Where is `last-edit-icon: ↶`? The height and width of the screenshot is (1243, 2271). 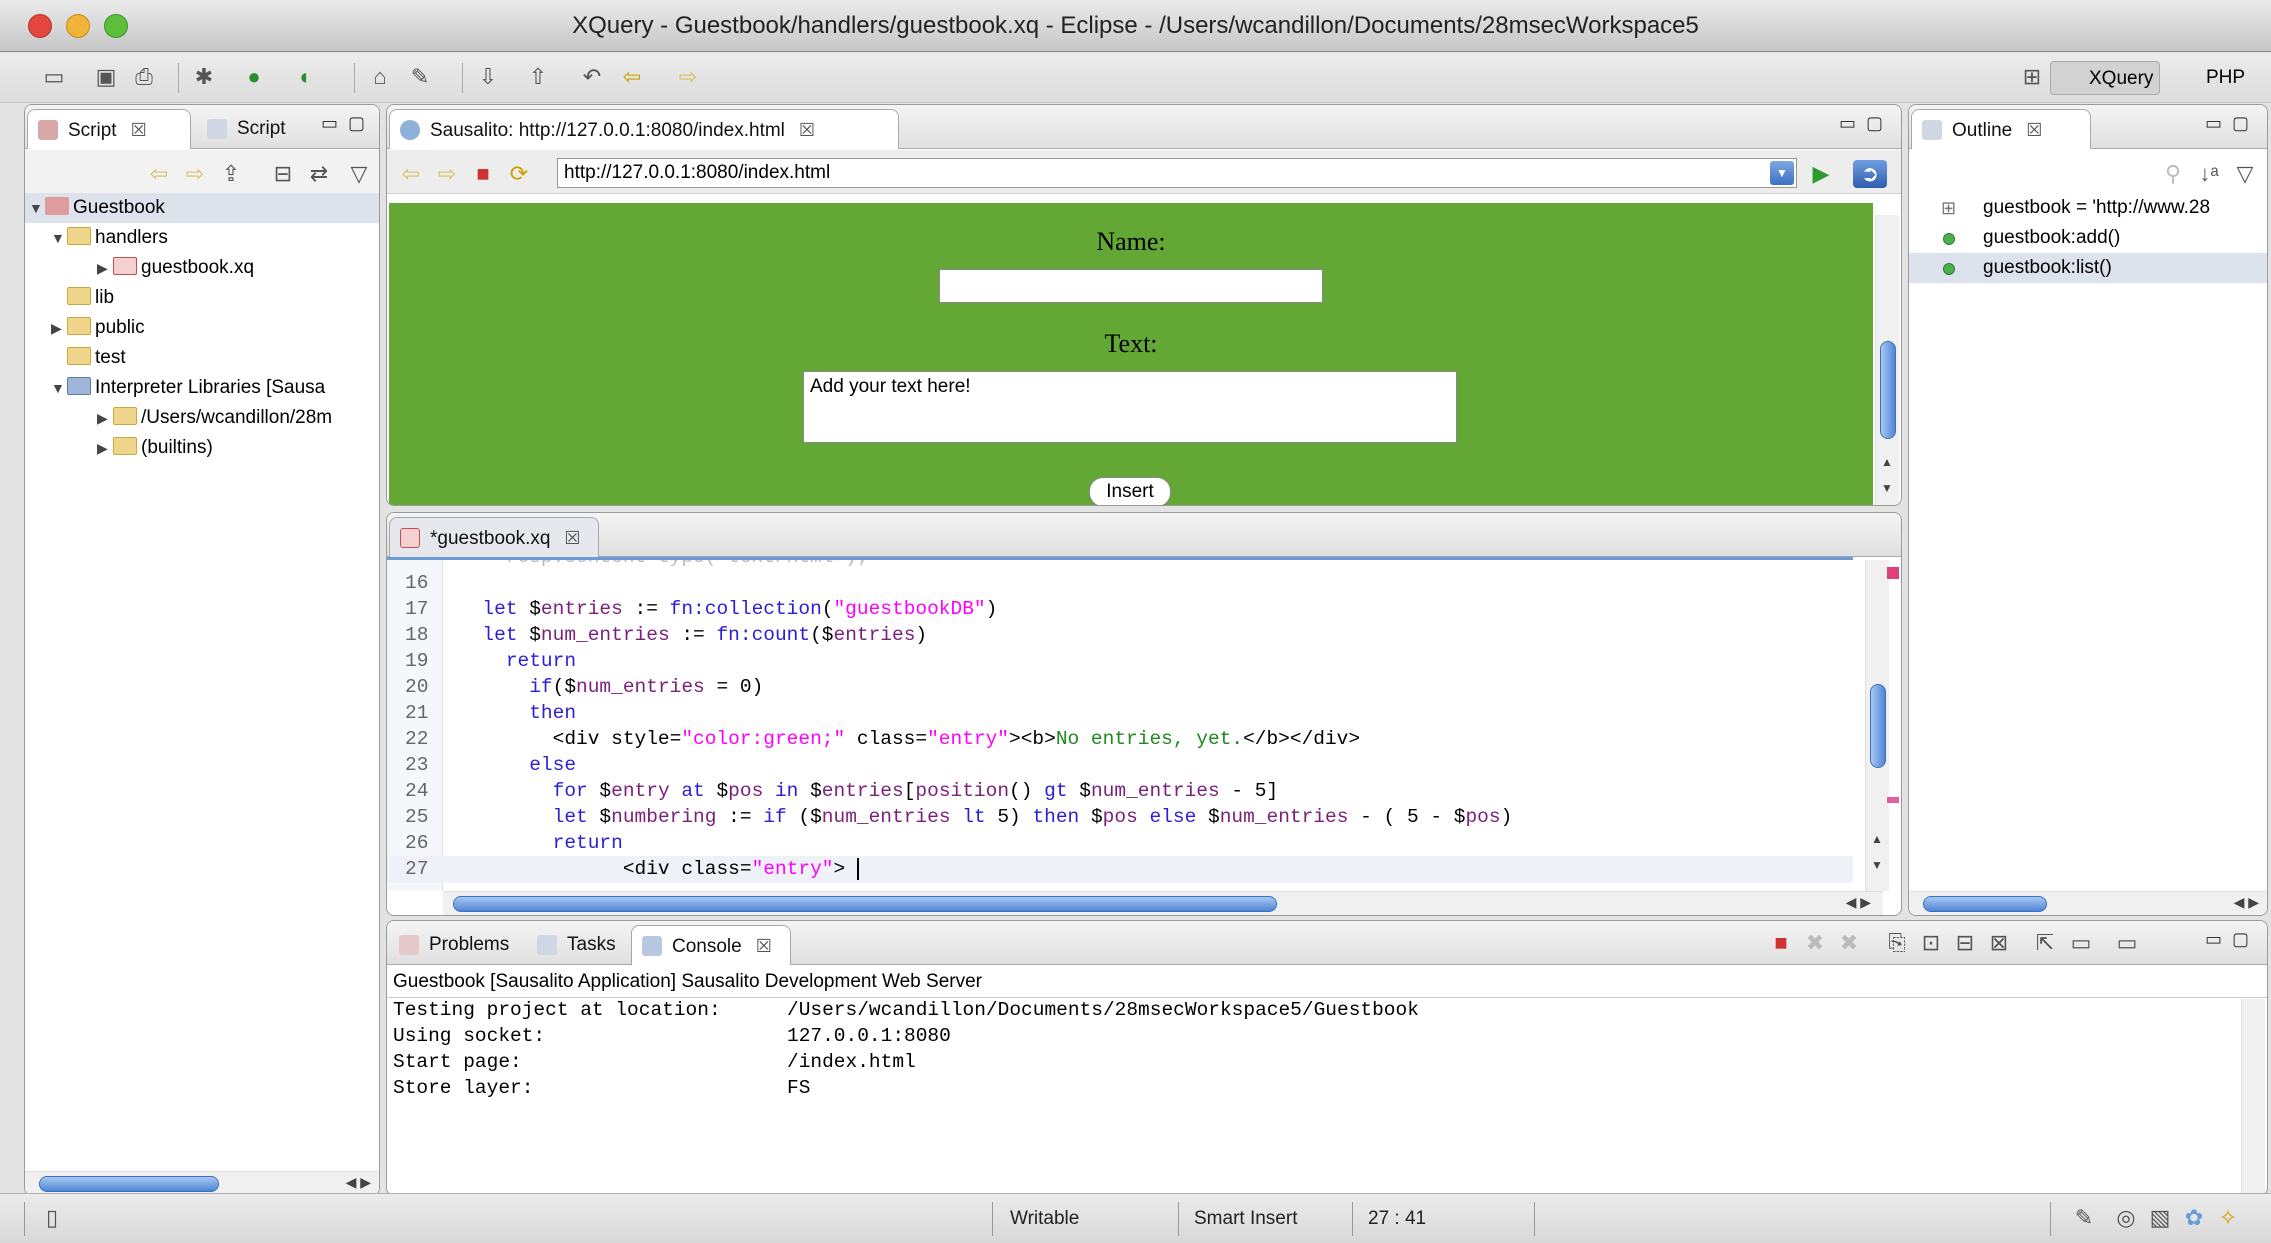 last-edit-icon: ↶ is located at coordinates (592, 77).